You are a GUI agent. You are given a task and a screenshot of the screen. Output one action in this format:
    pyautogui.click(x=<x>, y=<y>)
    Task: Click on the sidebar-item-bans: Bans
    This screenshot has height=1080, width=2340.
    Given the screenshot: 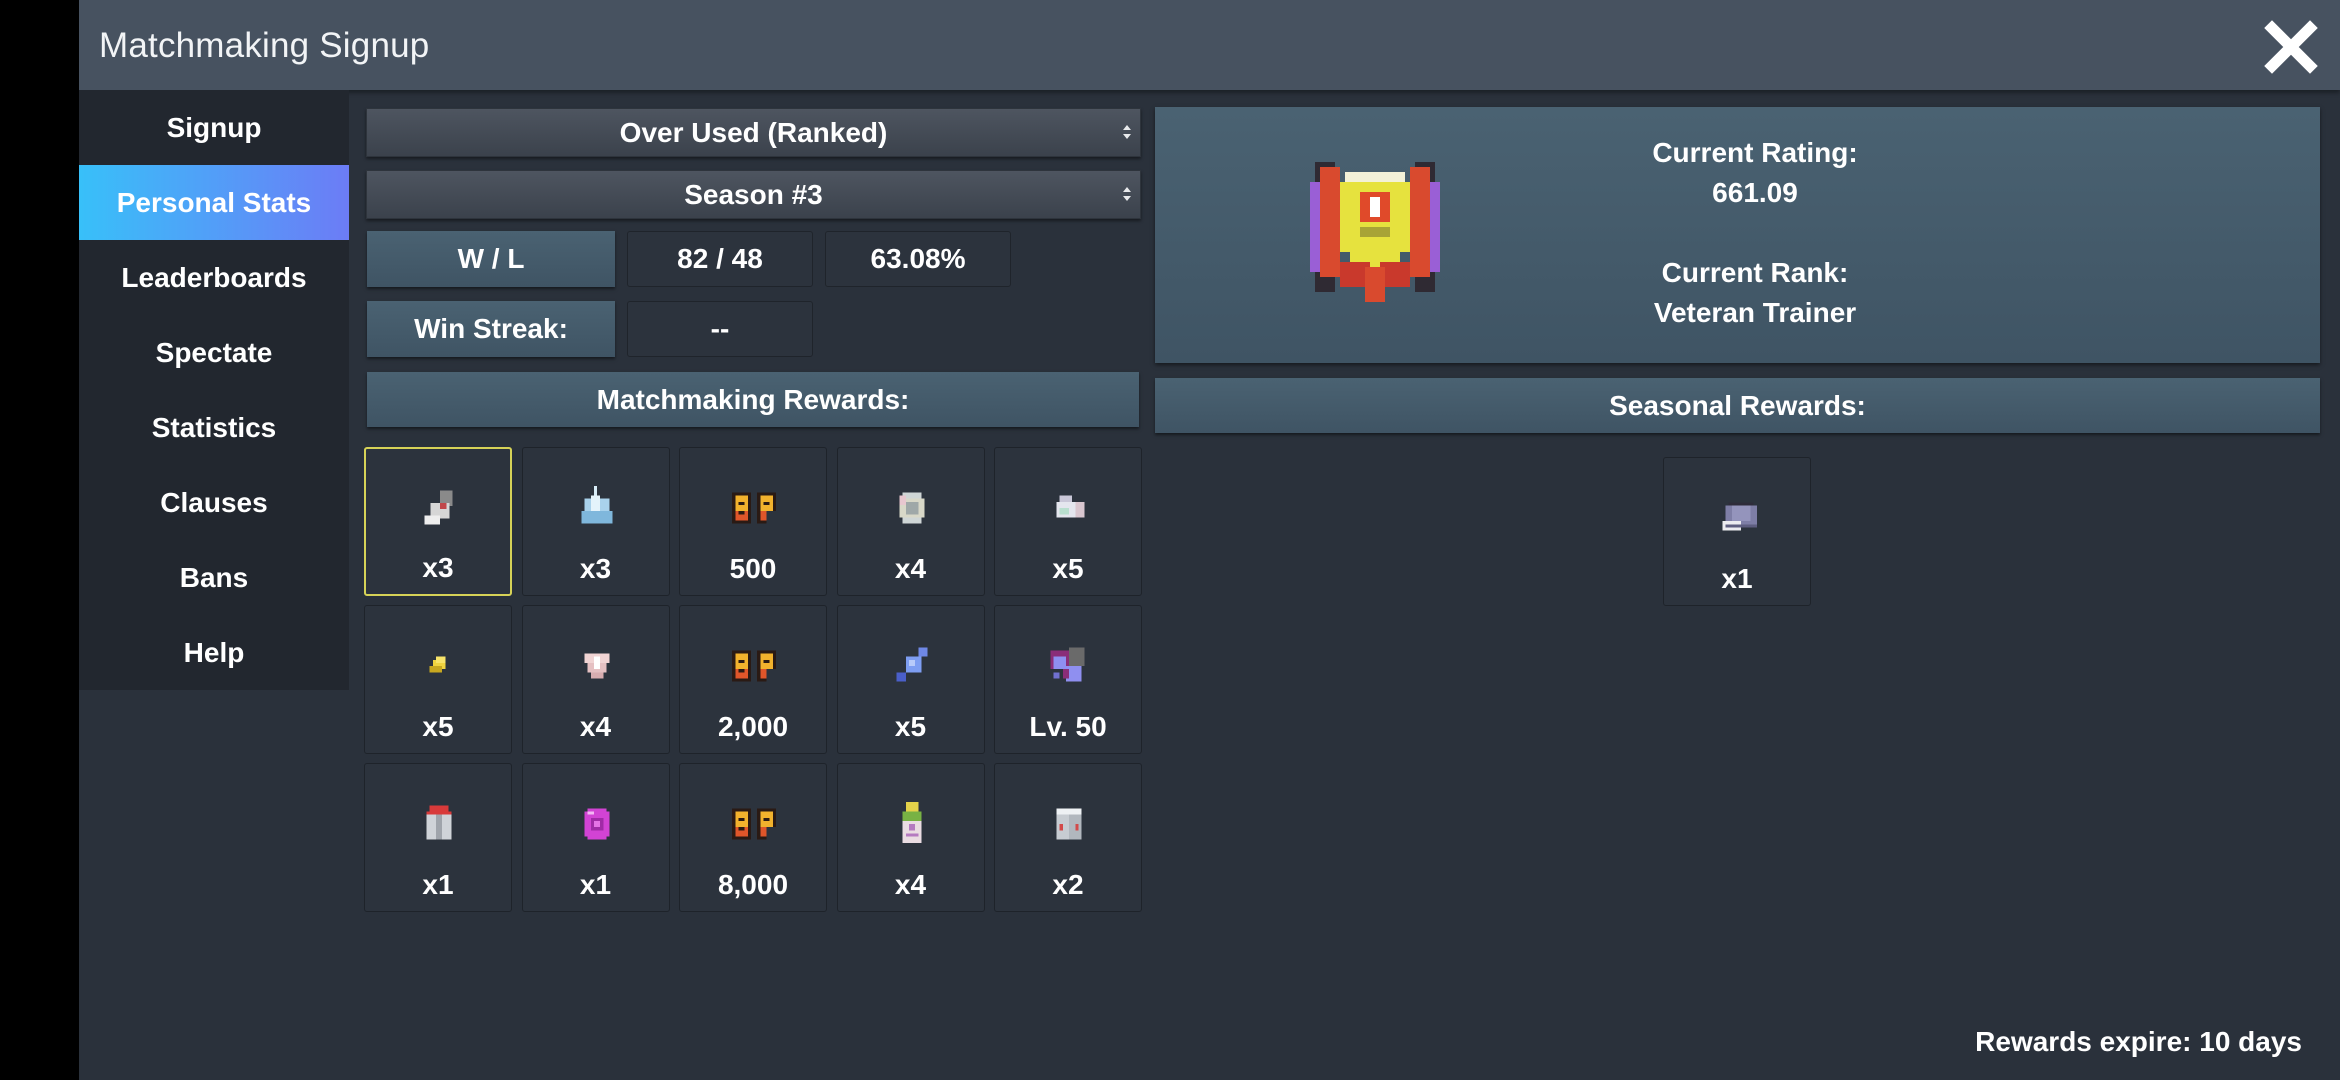 What is the action you would take?
    pyautogui.click(x=214, y=577)
    